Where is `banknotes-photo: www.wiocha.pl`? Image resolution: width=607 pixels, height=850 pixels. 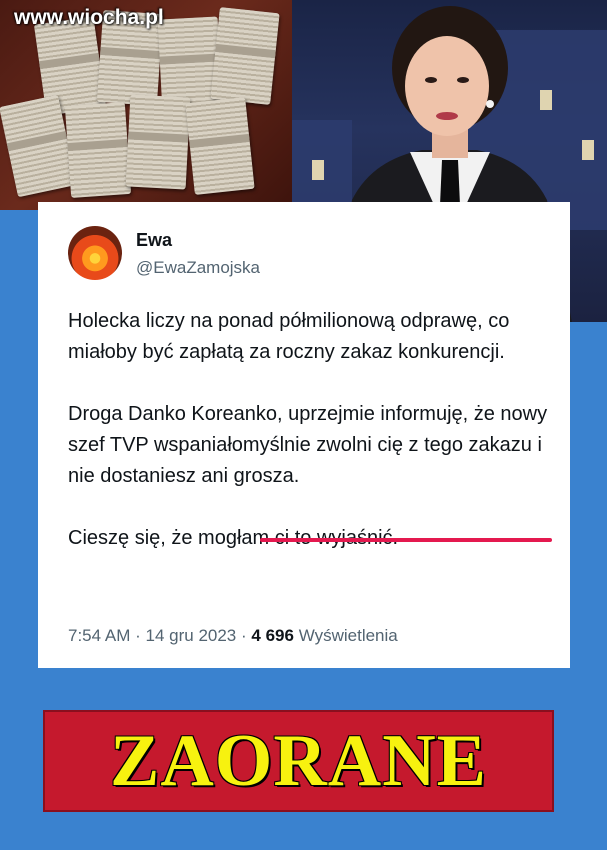 banknotes-photo: www.wiocha.pl is located at coordinates (146, 105).